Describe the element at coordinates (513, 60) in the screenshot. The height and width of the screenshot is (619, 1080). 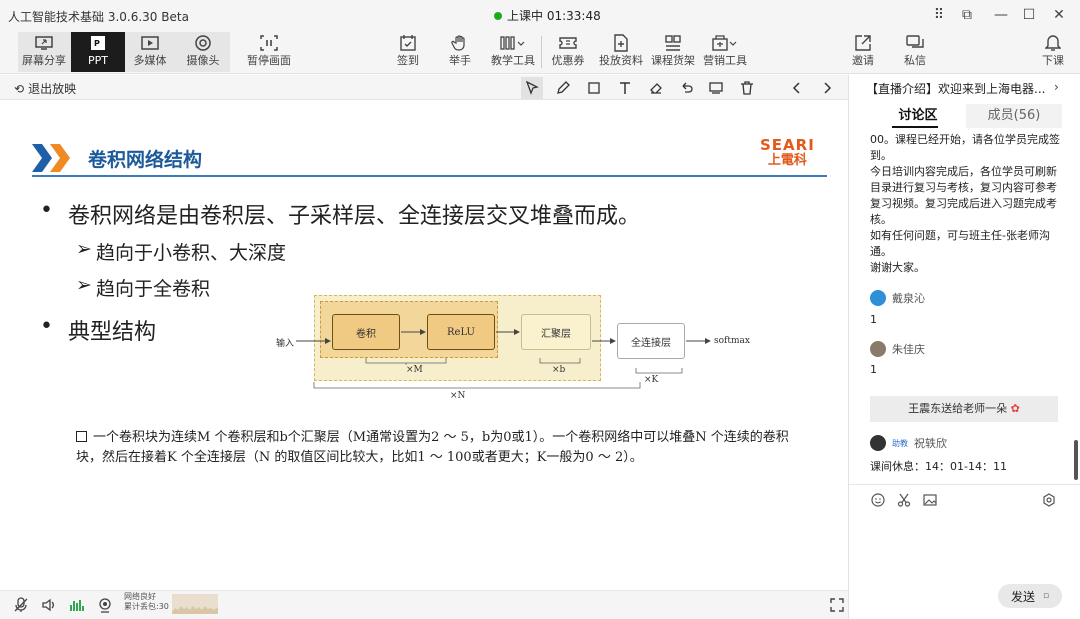
I see `teaching-tools-label: 教学工具` at that location.